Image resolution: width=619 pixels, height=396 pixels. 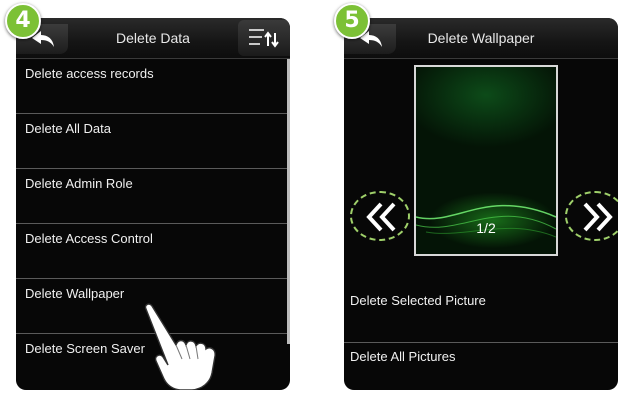 I want to click on page-counter: 1/2, so click(x=486, y=228).